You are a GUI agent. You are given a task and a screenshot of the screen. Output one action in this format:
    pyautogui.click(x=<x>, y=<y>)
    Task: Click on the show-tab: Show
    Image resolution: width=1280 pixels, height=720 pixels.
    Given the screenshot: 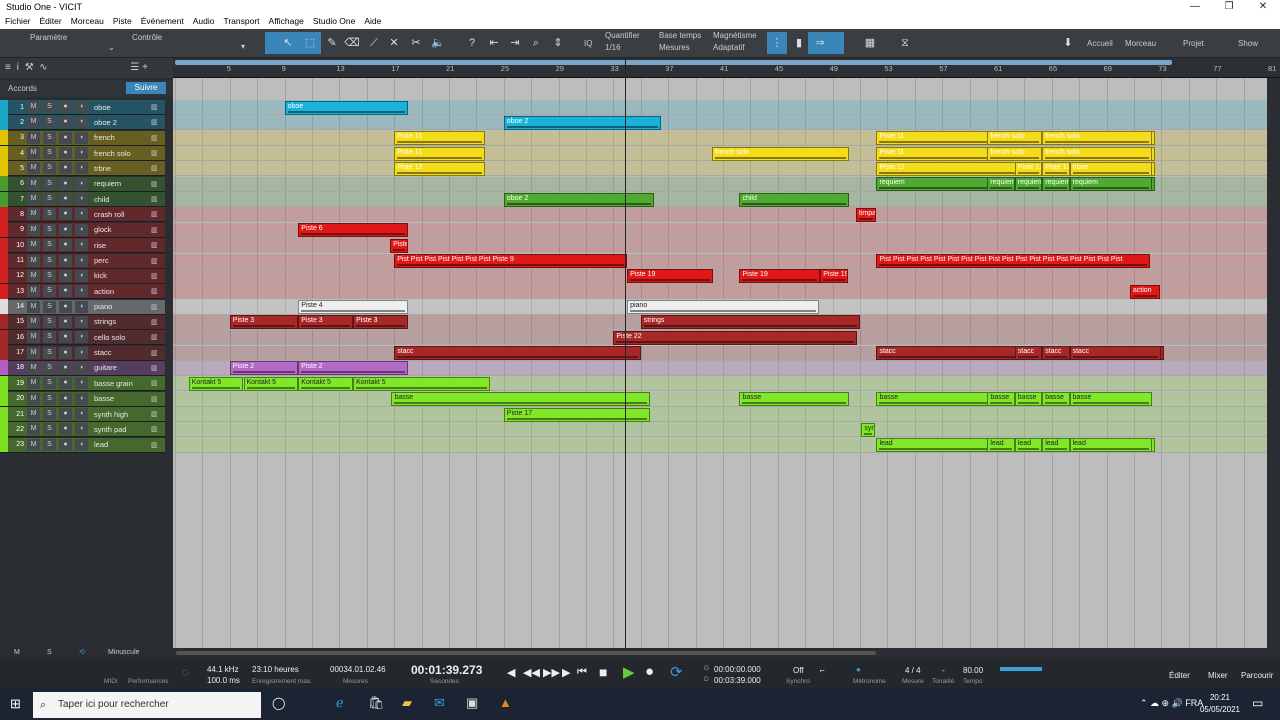 What is the action you would take?
    pyautogui.click(x=1248, y=43)
    